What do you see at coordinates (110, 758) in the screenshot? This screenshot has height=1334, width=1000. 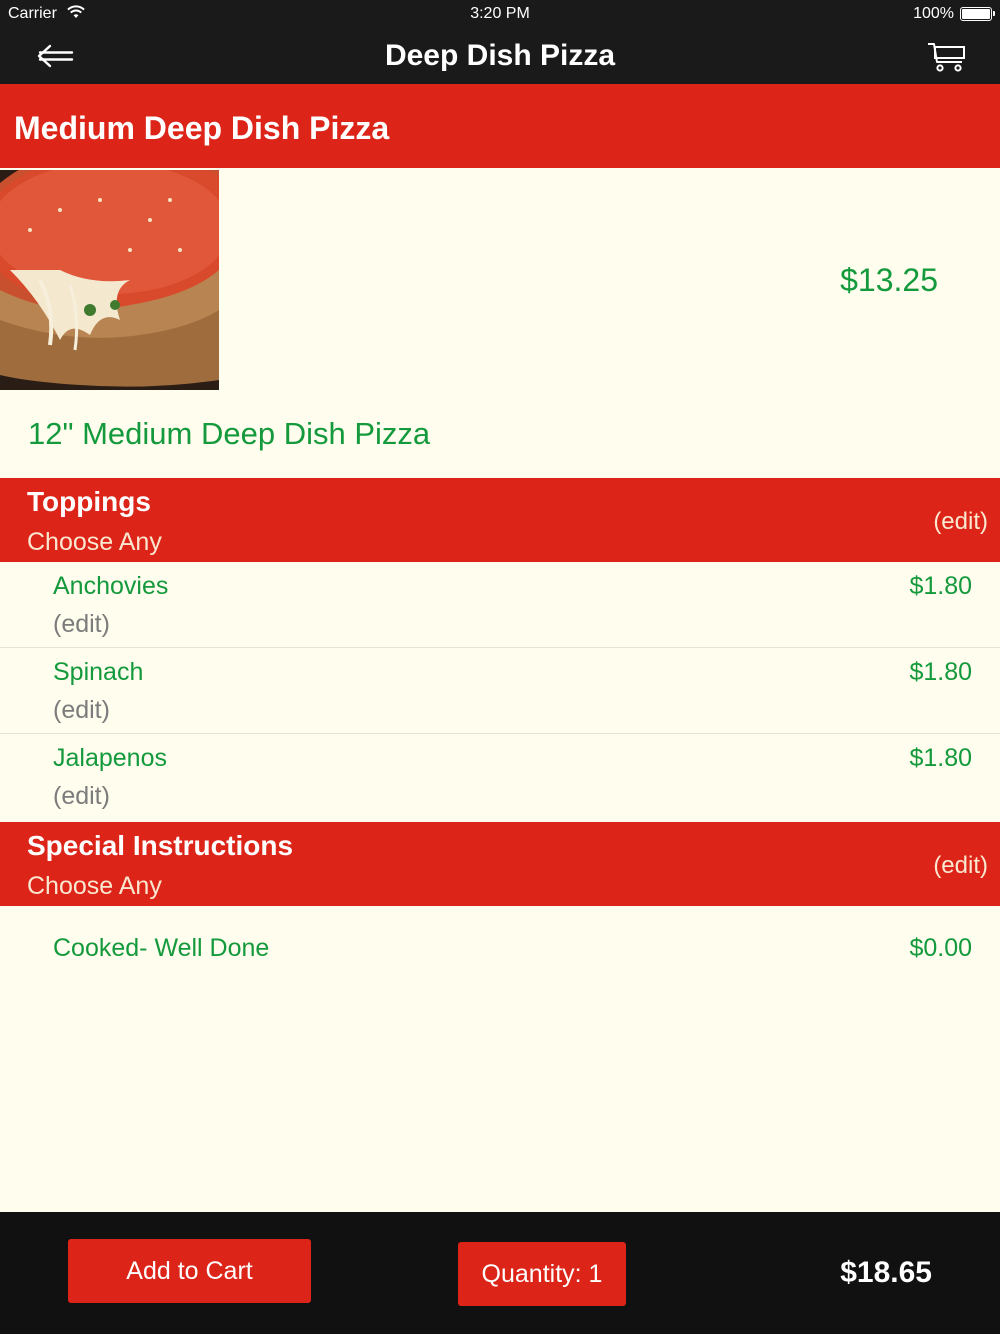 I see `topping-name: Jalapenos` at bounding box center [110, 758].